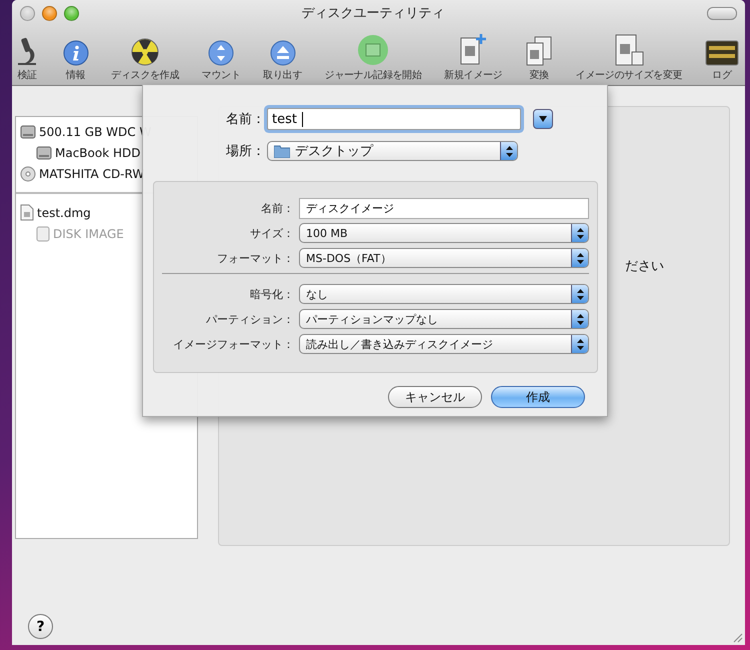 The width and height of the screenshot is (750, 650). I want to click on dialog-button: キャンセル, so click(435, 397).